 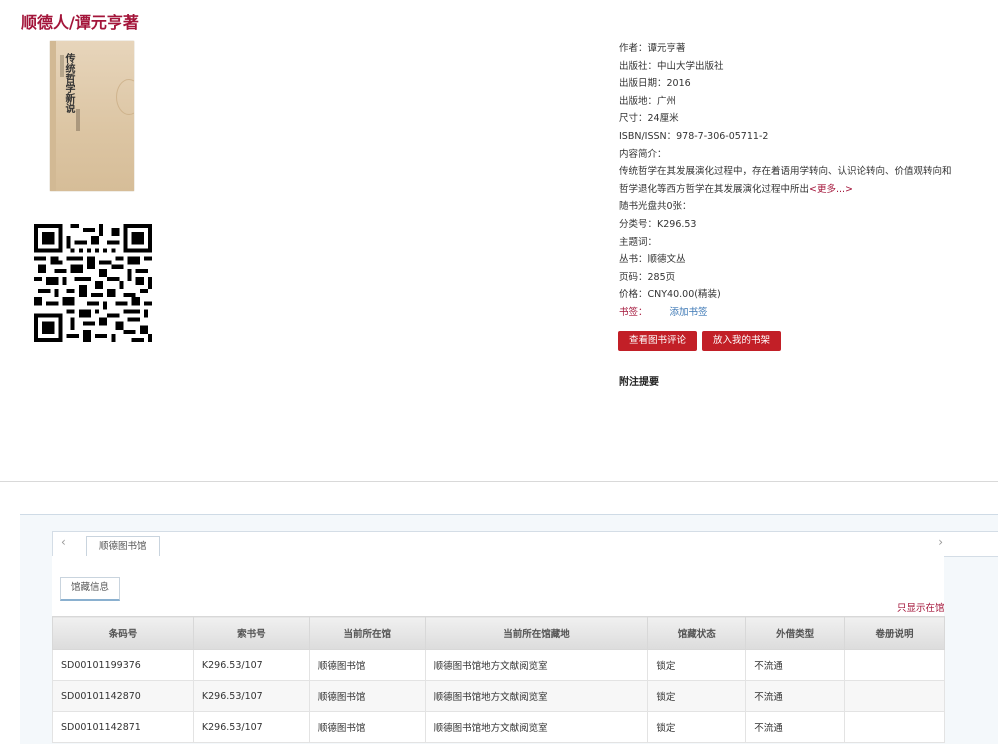 I want to click on cover-ornament, so click(x=125, y=97).